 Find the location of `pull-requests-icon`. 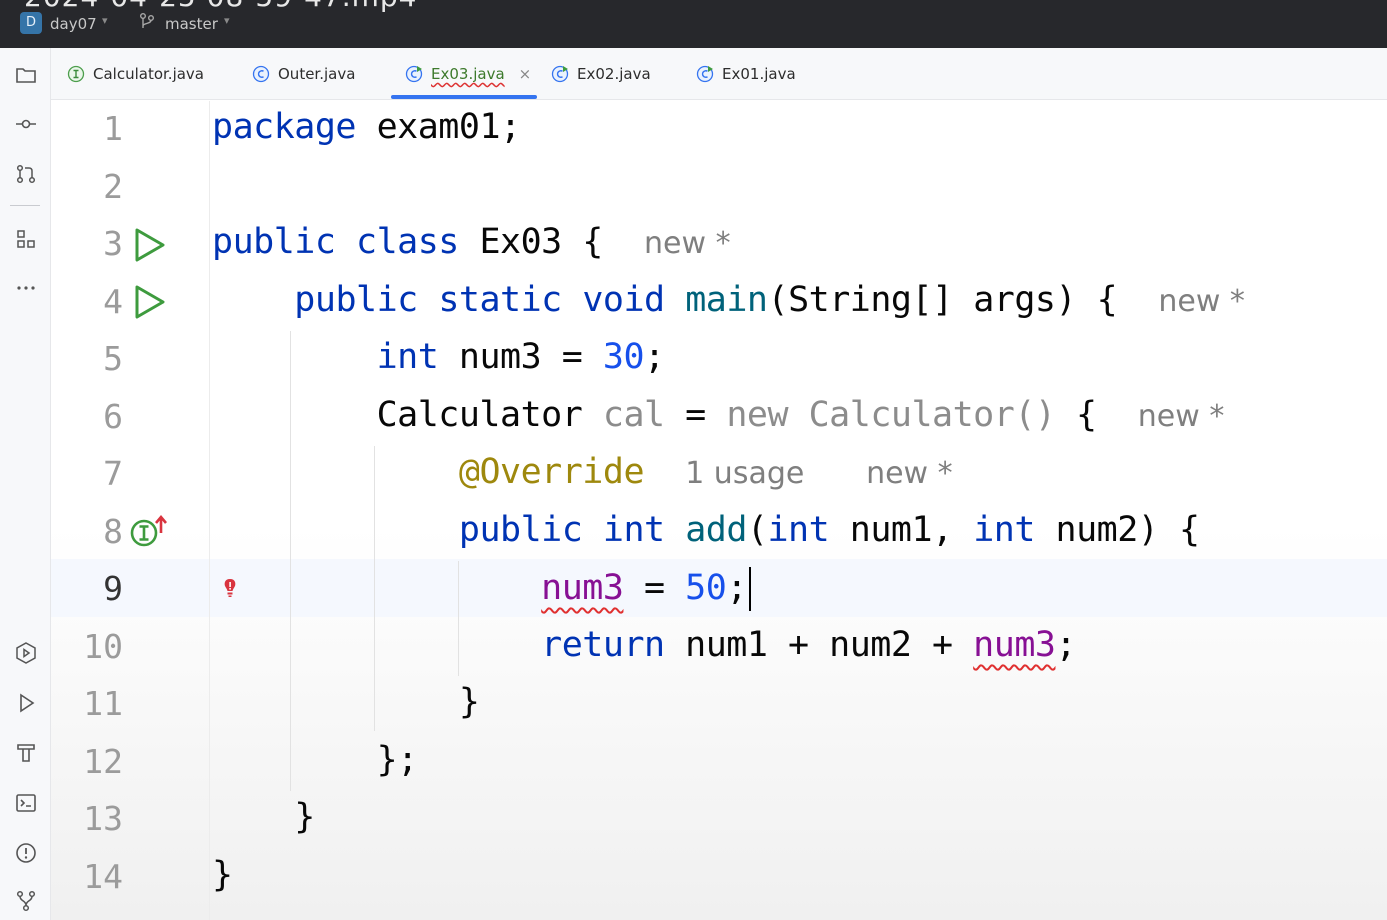

pull-requests-icon is located at coordinates (26, 174).